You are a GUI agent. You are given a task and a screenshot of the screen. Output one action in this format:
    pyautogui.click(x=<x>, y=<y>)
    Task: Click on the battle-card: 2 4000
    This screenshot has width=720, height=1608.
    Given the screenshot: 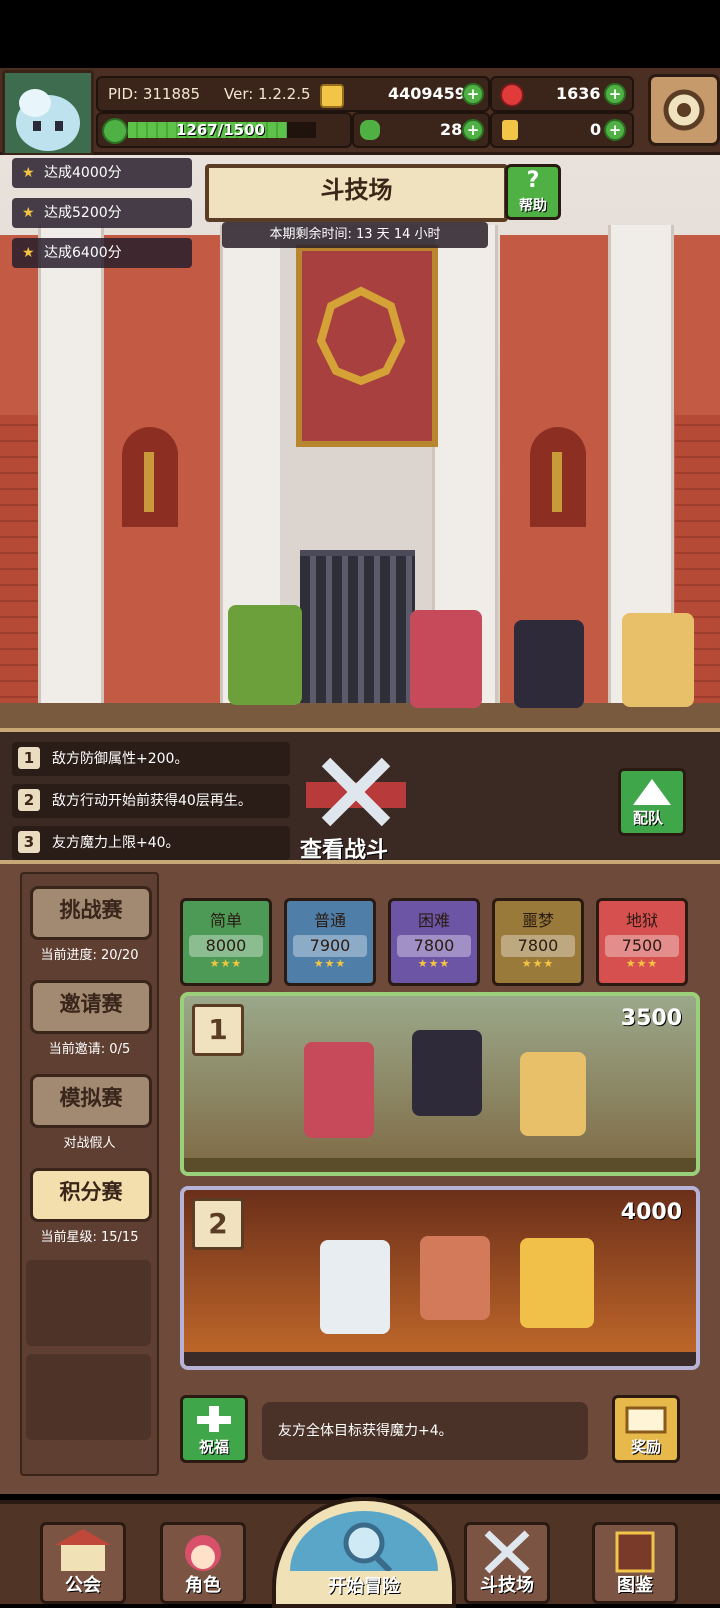 What is the action you would take?
    pyautogui.click(x=440, y=1278)
    